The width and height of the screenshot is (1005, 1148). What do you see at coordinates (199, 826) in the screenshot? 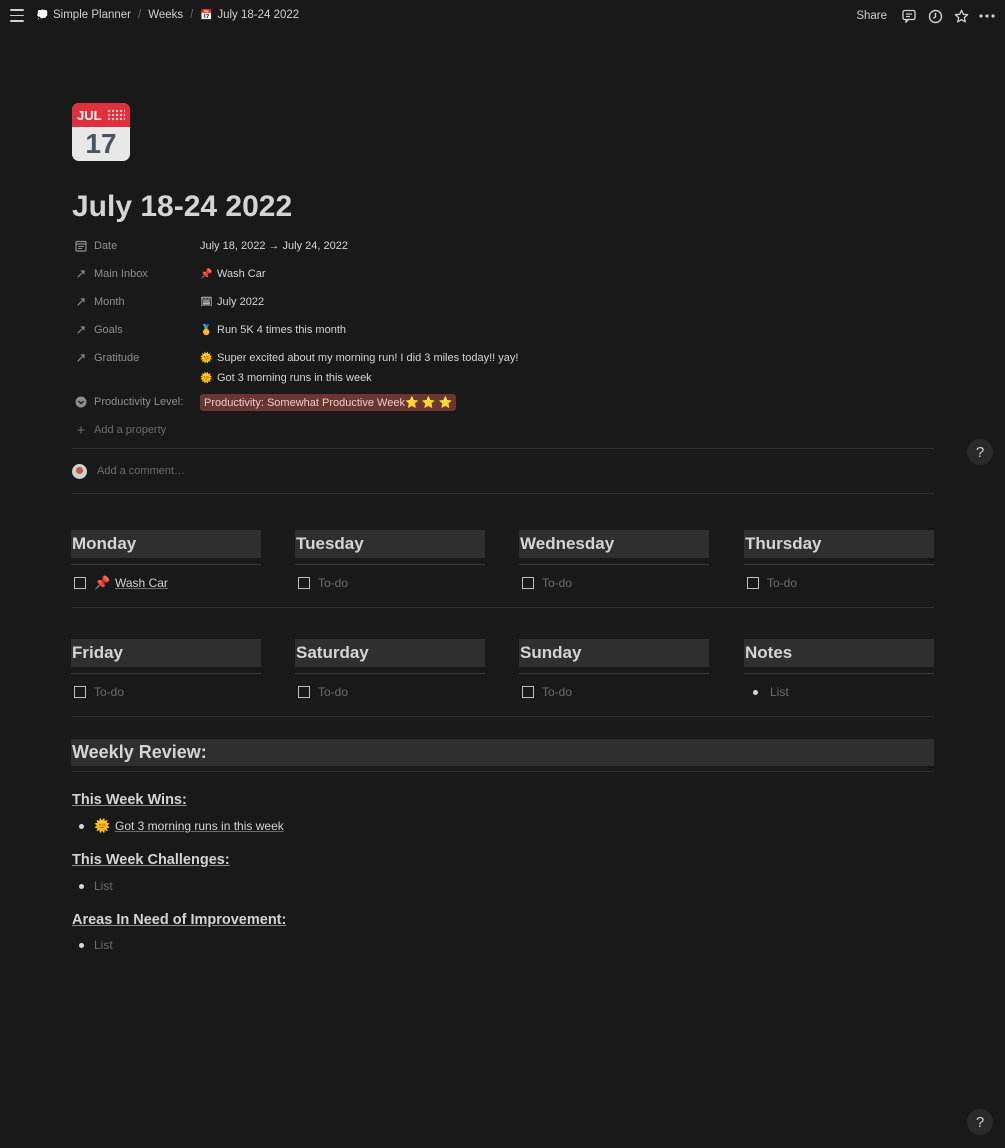
I see `wins-item-link: Got 3 morning runs in this week` at bounding box center [199, 826].